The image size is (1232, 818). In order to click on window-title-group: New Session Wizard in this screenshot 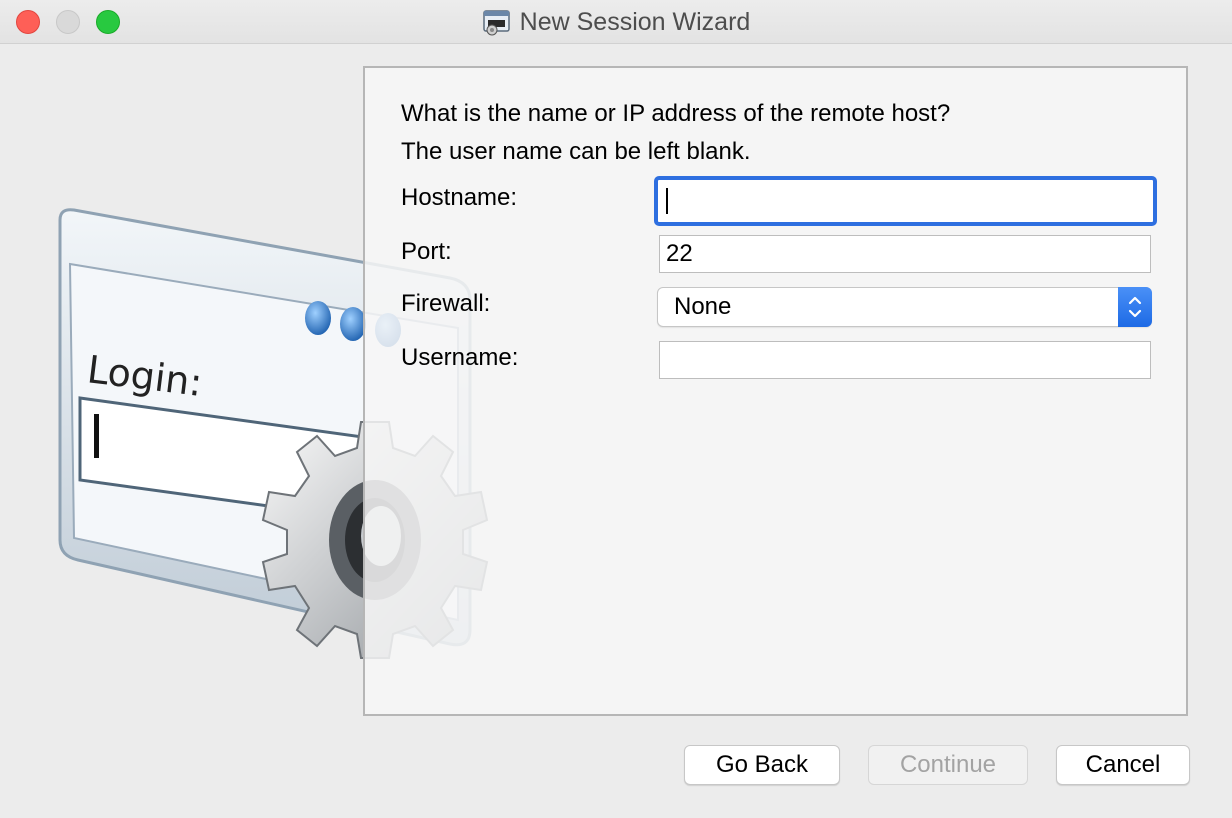, I will do `click(616, 22)`.